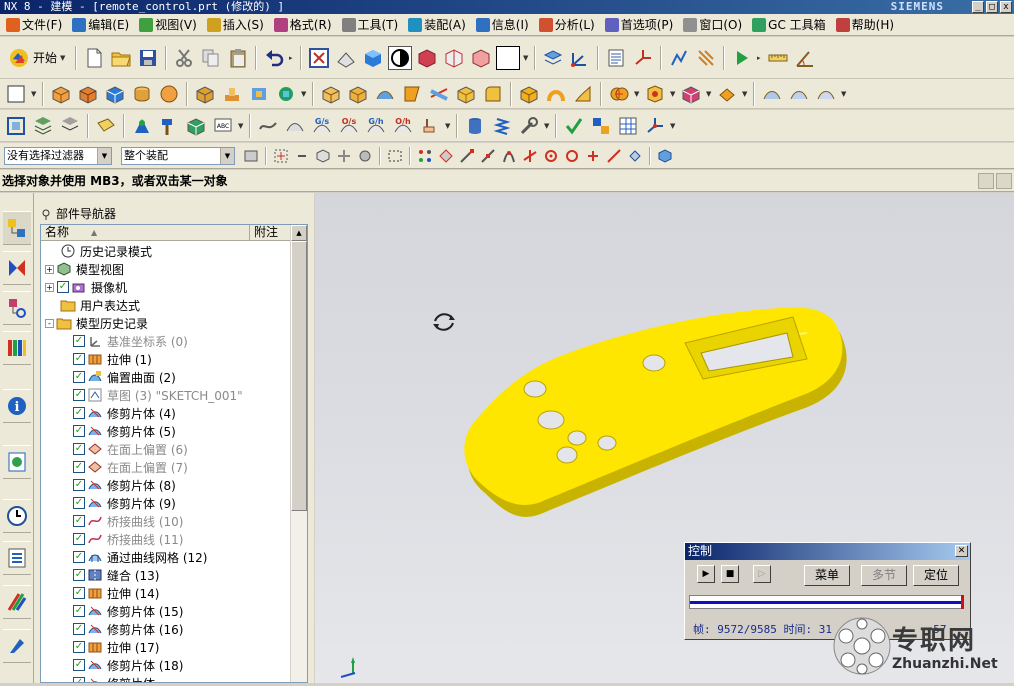 Image resolution: width=1014 pixels, height=686 pixels. What do you see at coordinates (508, 57) in the screenshot?
I see `background-button` at bounding box center [508, 57].